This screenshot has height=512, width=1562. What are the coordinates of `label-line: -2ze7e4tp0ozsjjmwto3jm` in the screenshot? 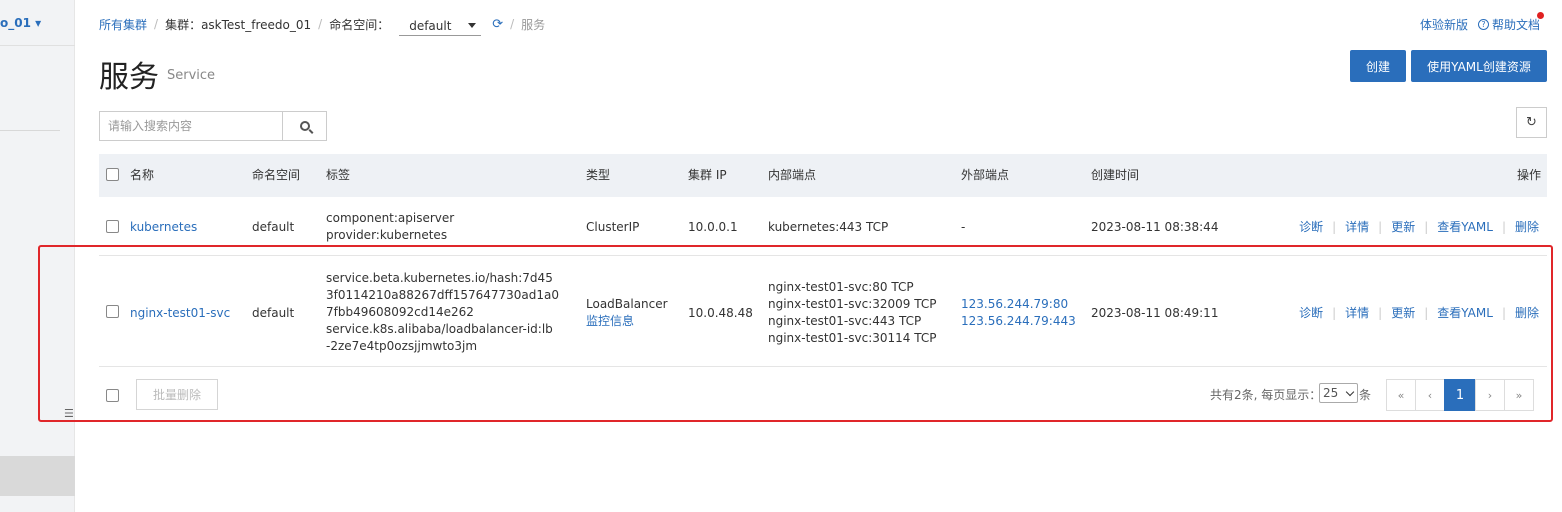 It's located at (402, 346).